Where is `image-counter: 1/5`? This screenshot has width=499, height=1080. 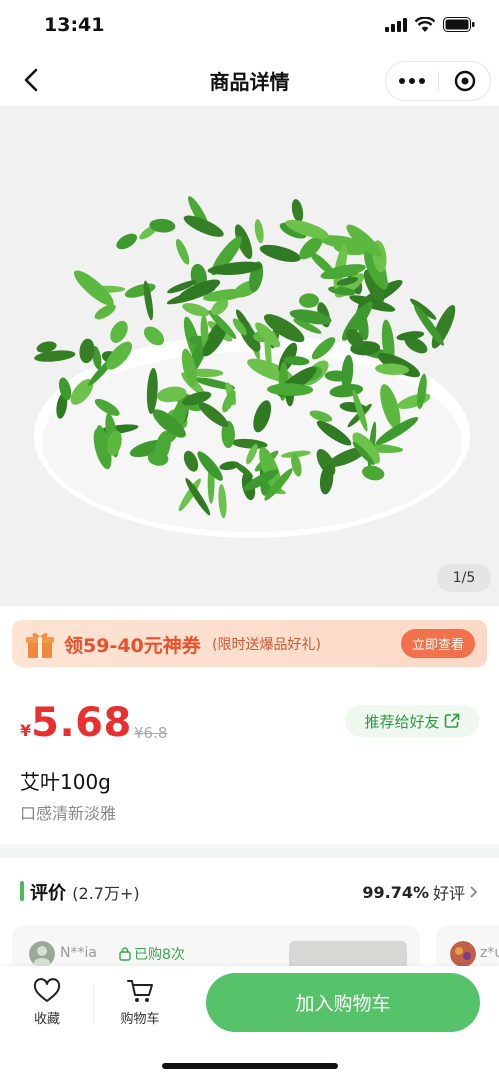 image-counter: 1/5 is located at coordinates (464, 578).